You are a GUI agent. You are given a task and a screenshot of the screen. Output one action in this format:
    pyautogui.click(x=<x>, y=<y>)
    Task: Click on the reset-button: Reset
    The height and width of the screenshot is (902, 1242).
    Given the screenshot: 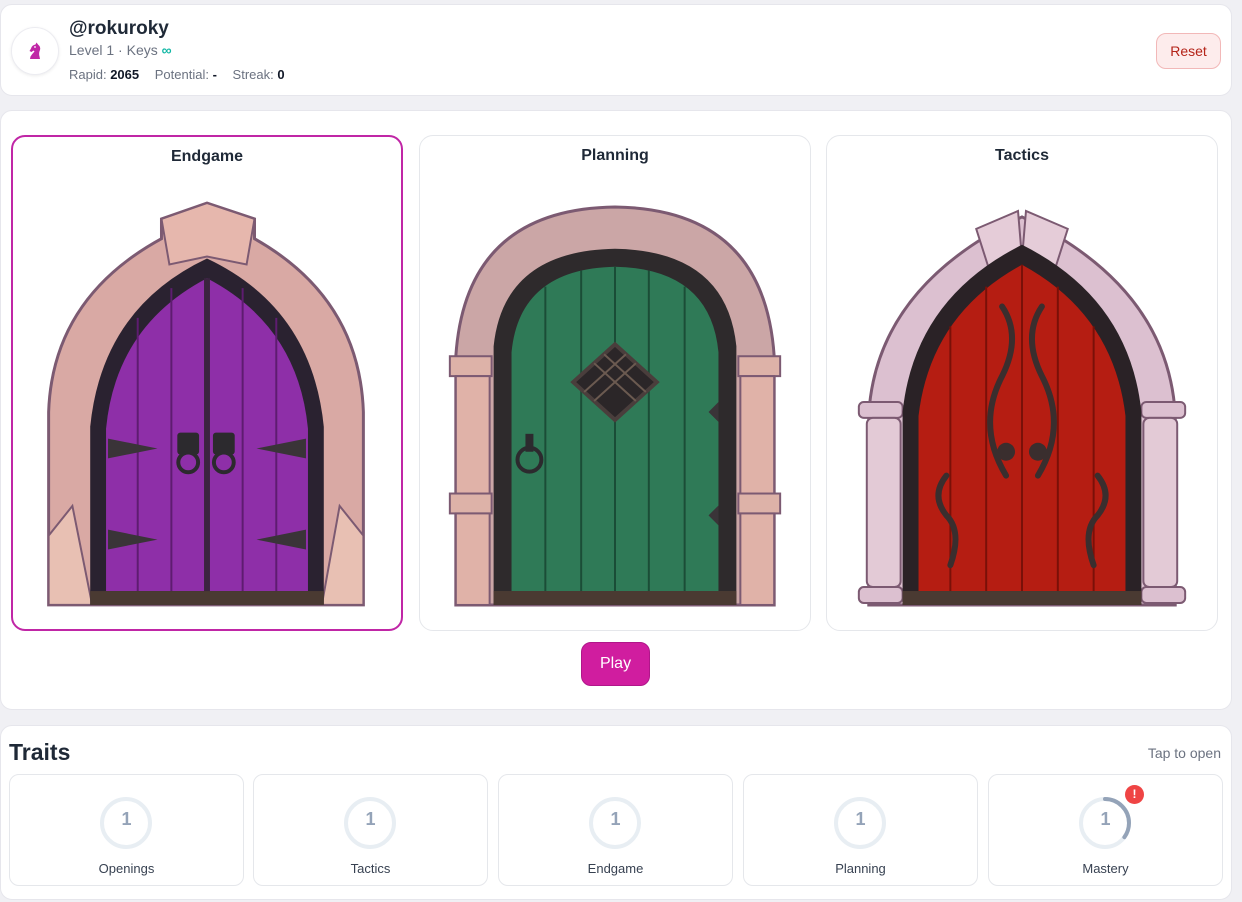 What is the action you would take?
    pyautogui.click(x=1188, y=51)
    